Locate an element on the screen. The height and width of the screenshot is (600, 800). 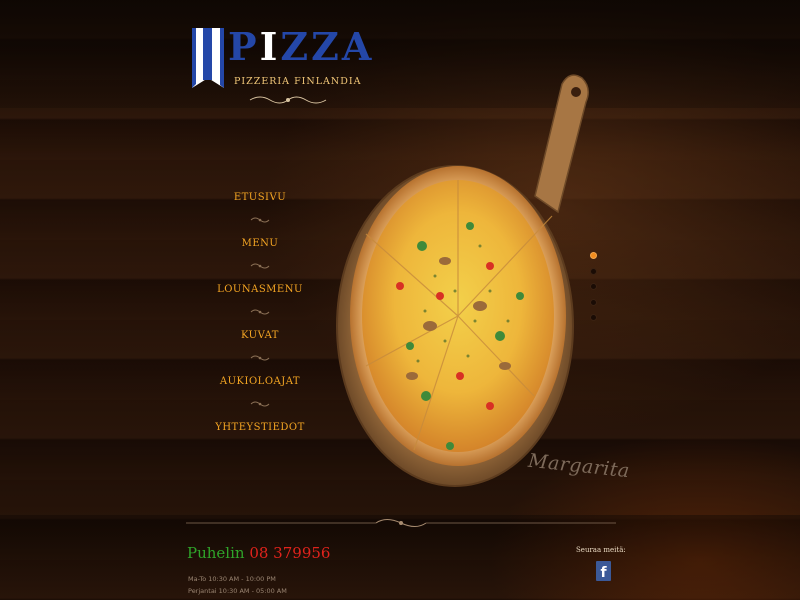
slider-pagination is located at coordinates (595, 291).